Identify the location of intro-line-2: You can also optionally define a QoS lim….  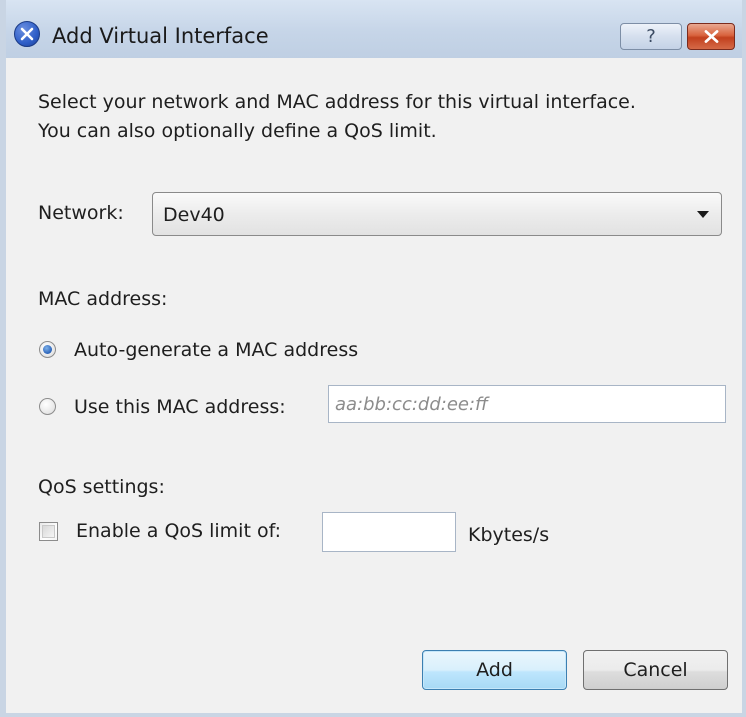
(237, 131).